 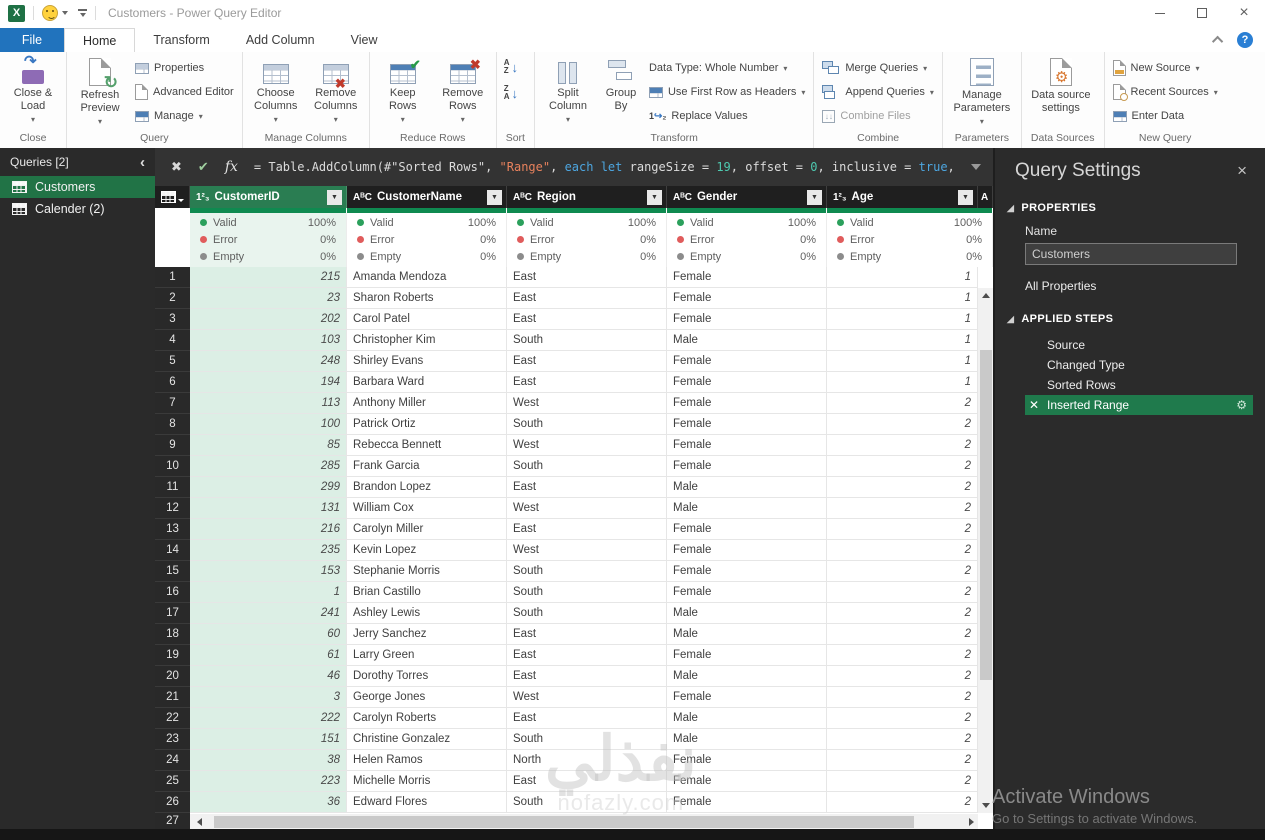 What do you see at coordinates (172, 634) in the screenshot?
I see `row-number: 18` at bounding box center [172, 634].